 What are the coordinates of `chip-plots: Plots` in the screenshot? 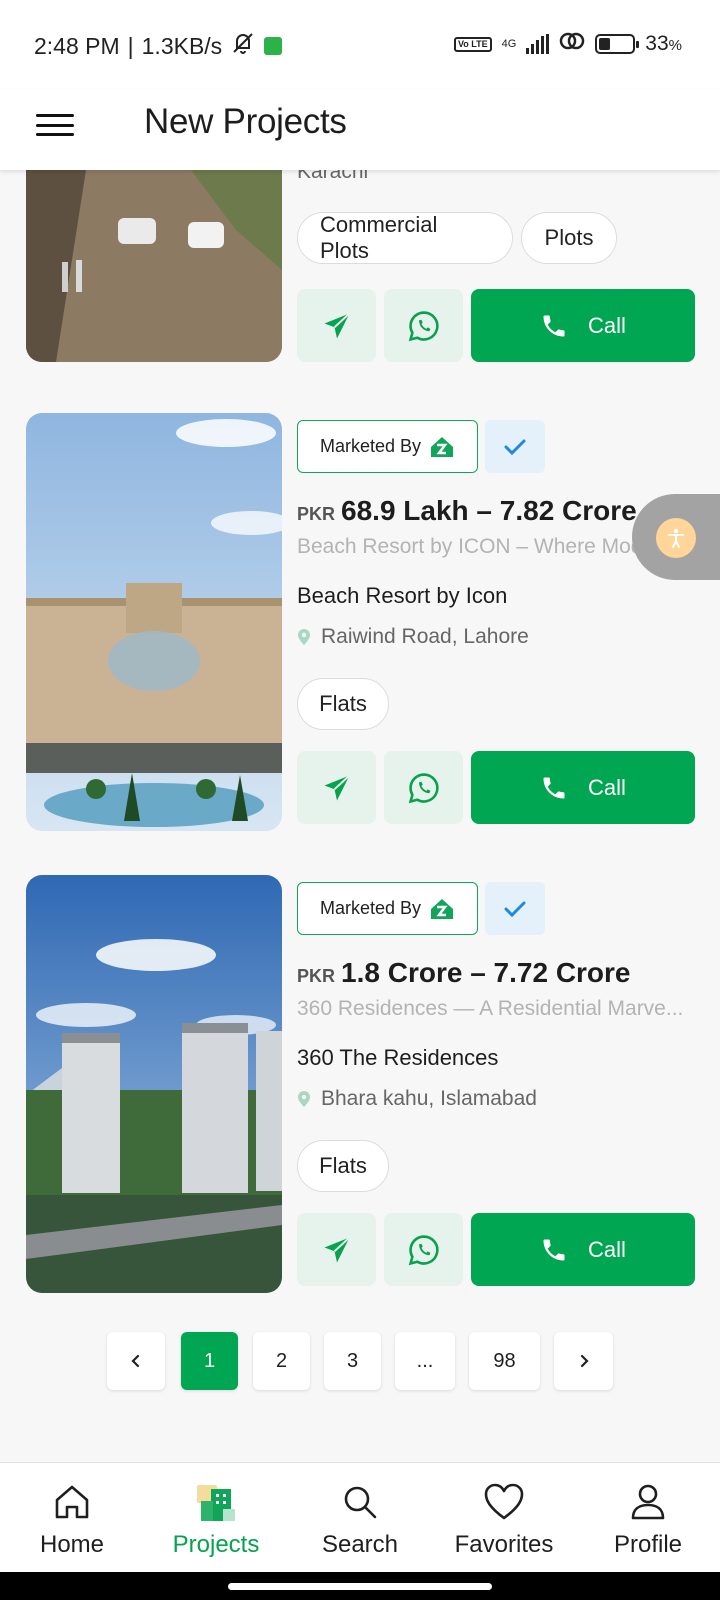 It's located at (569, 238).